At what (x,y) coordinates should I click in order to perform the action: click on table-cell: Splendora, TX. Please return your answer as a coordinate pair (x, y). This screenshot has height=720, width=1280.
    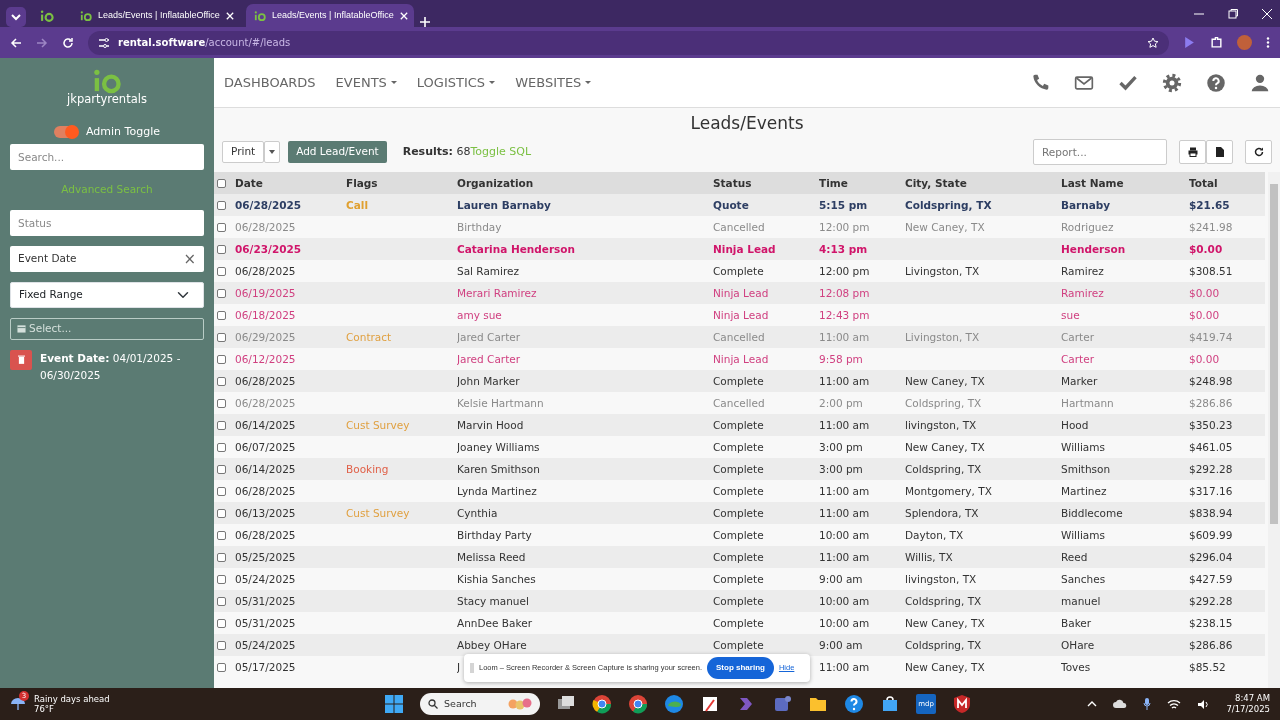
    Looking at the image, I should click on (942, 512).